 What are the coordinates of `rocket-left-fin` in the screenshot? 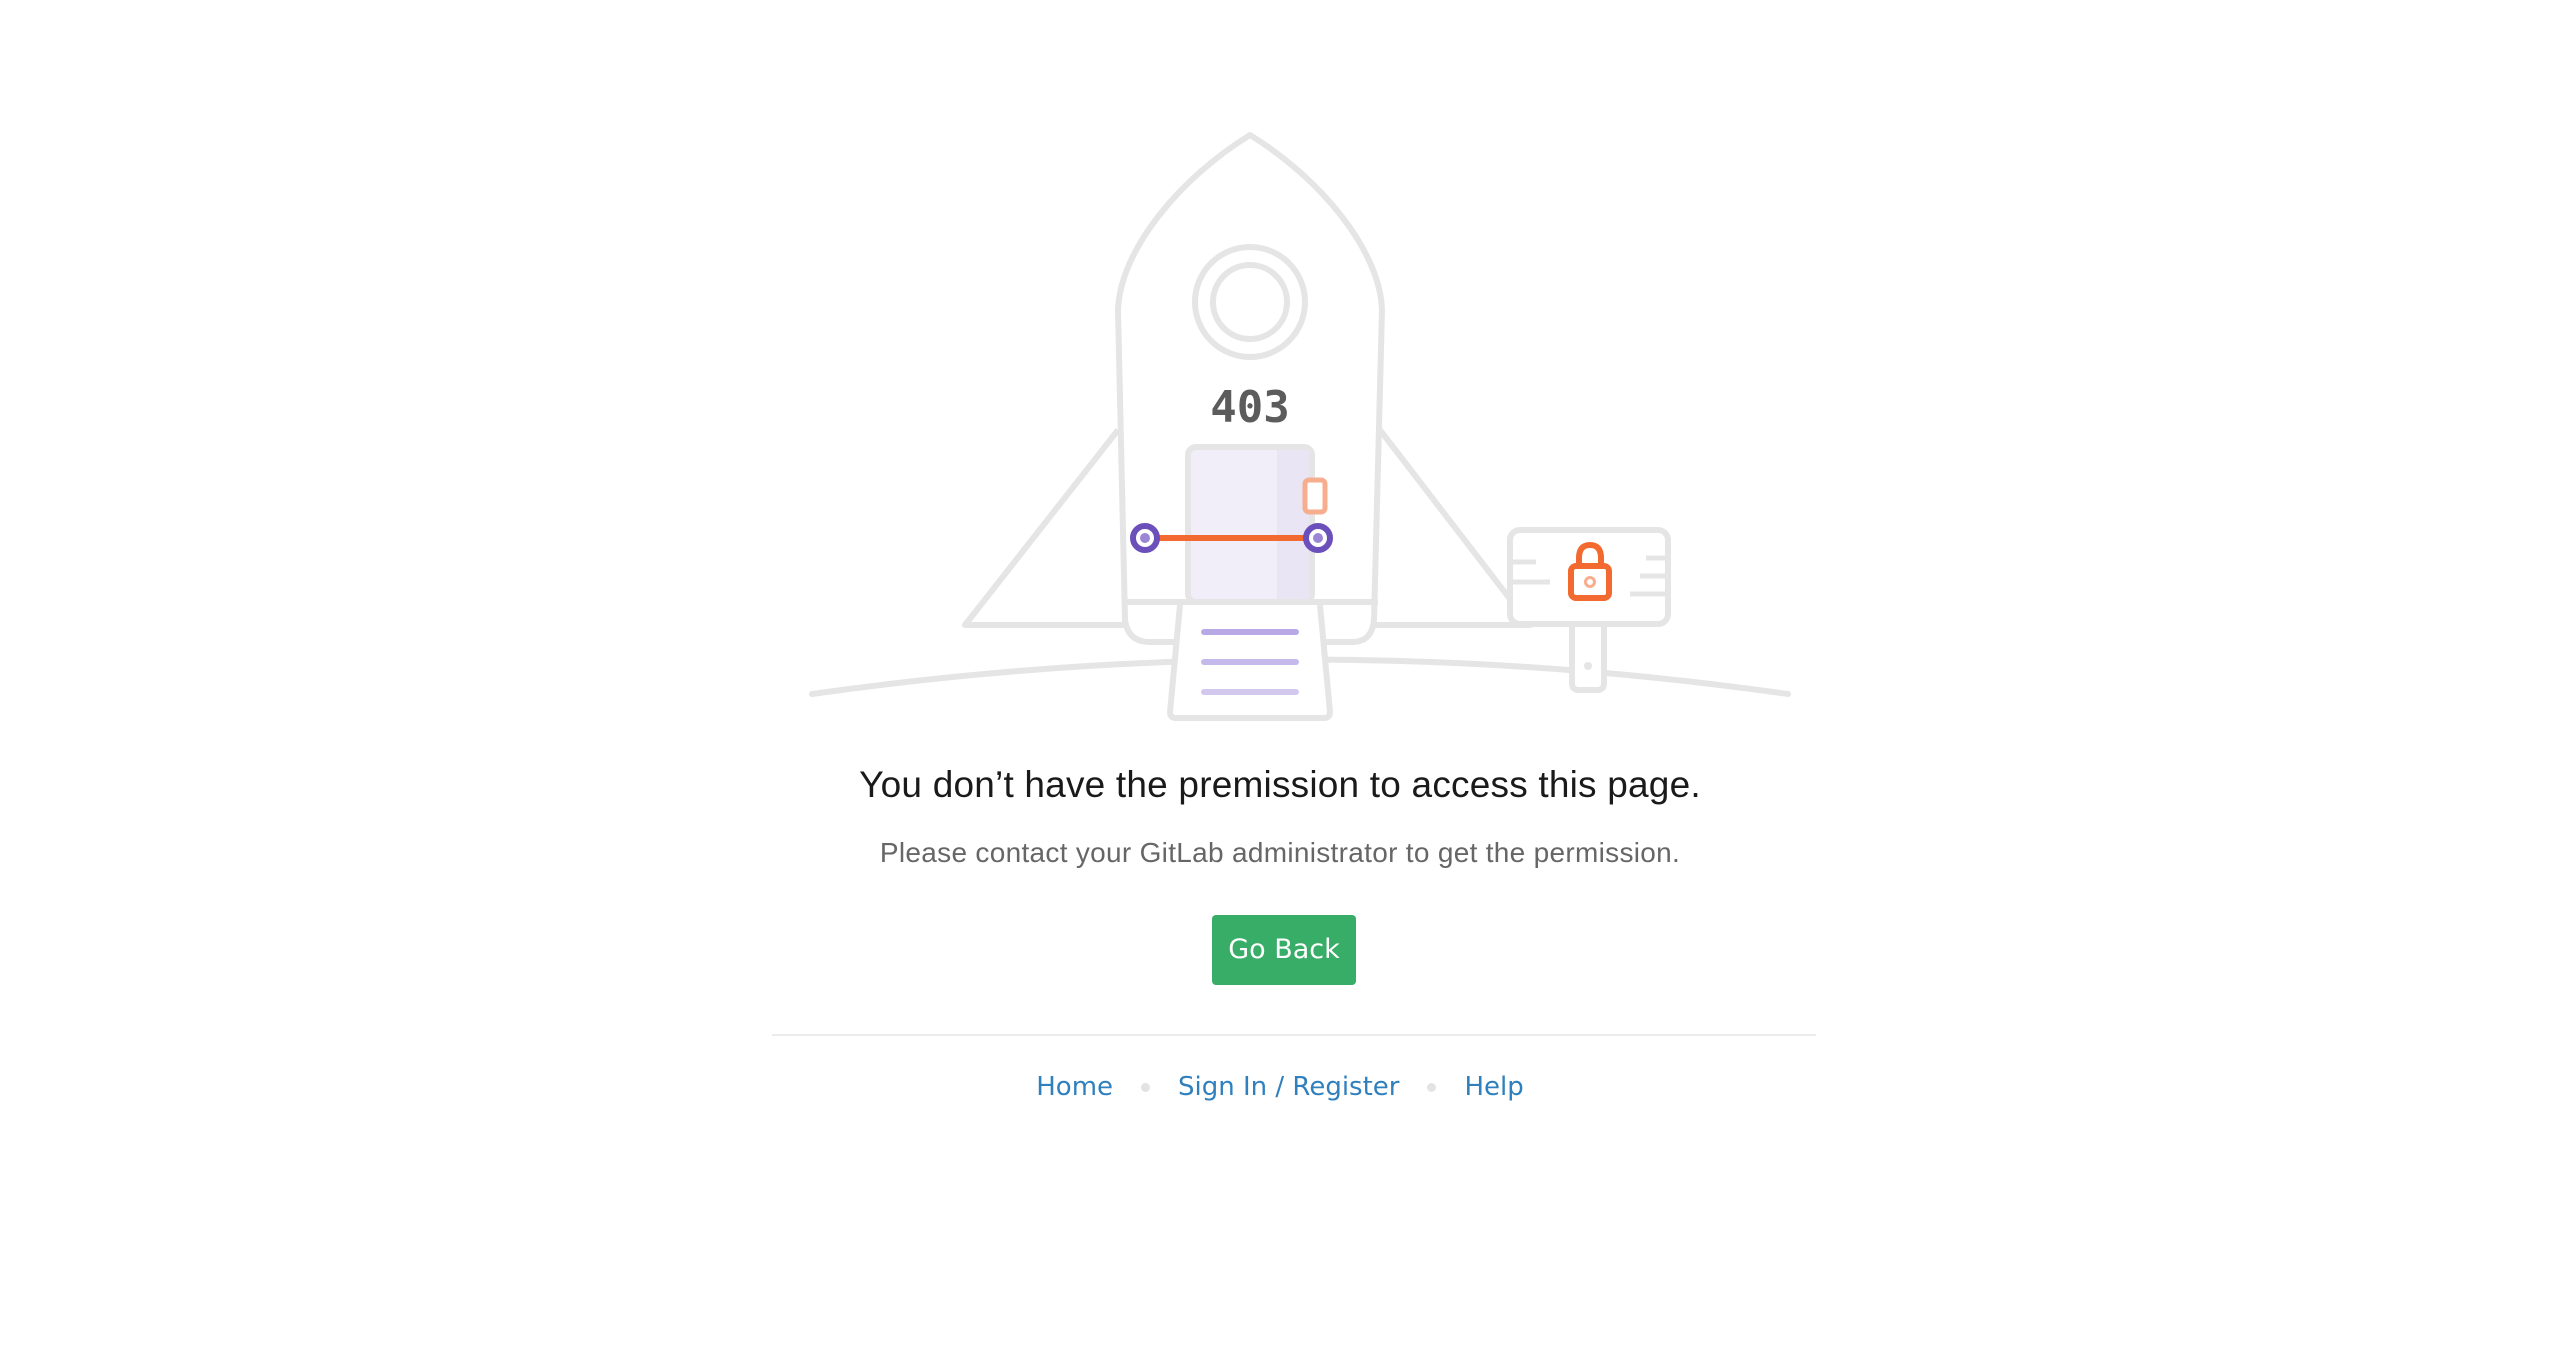 It's located at (1046, 528).